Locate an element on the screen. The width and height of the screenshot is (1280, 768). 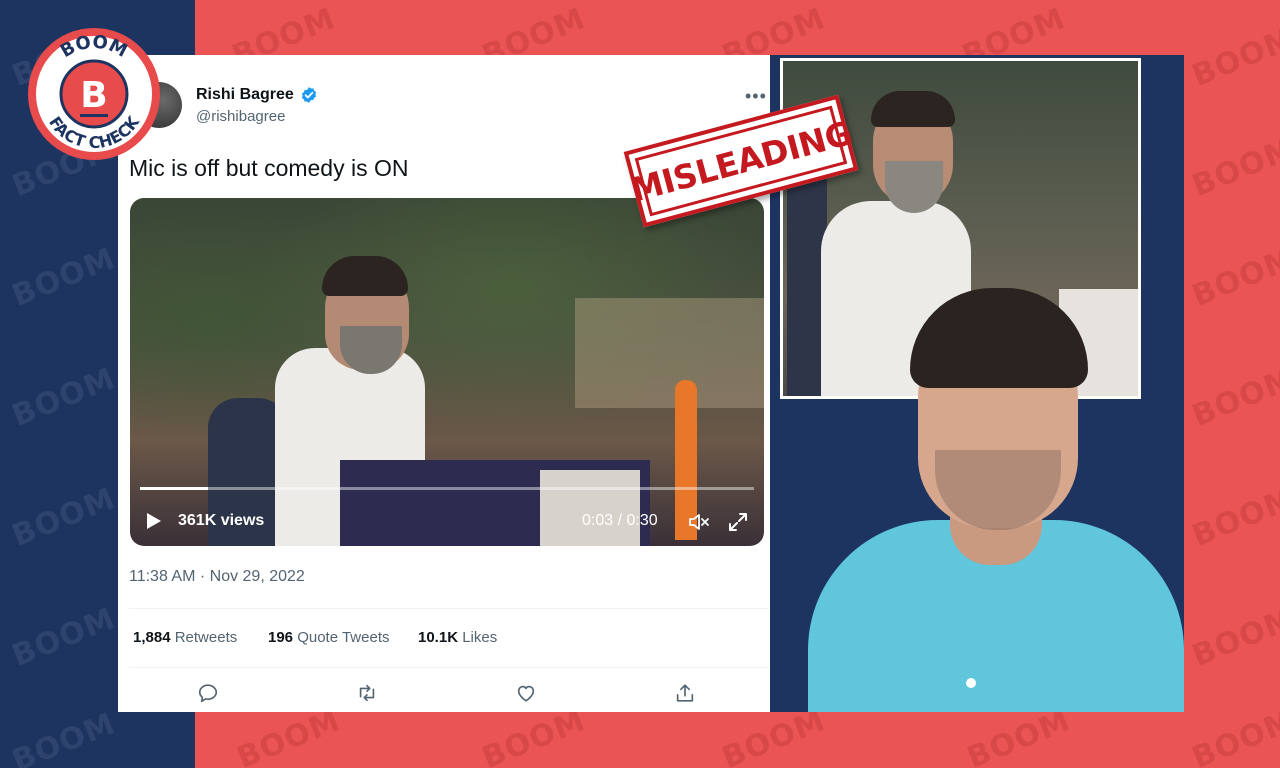
portrait-shirt-button is located at coordinates (971, 683).